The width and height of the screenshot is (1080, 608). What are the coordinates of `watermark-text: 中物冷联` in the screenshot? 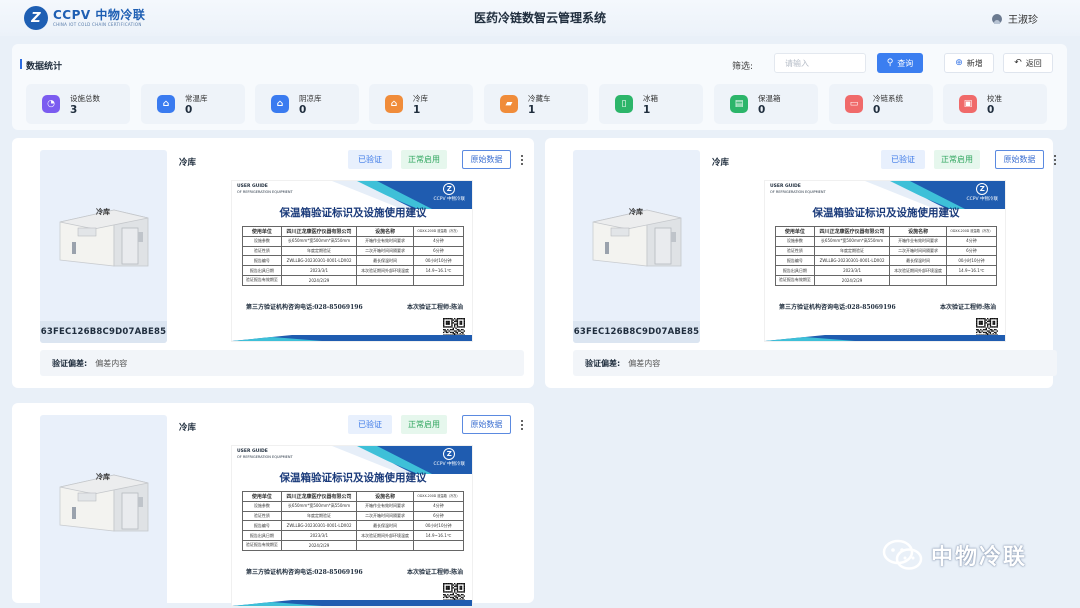 It's located at (979, 557).